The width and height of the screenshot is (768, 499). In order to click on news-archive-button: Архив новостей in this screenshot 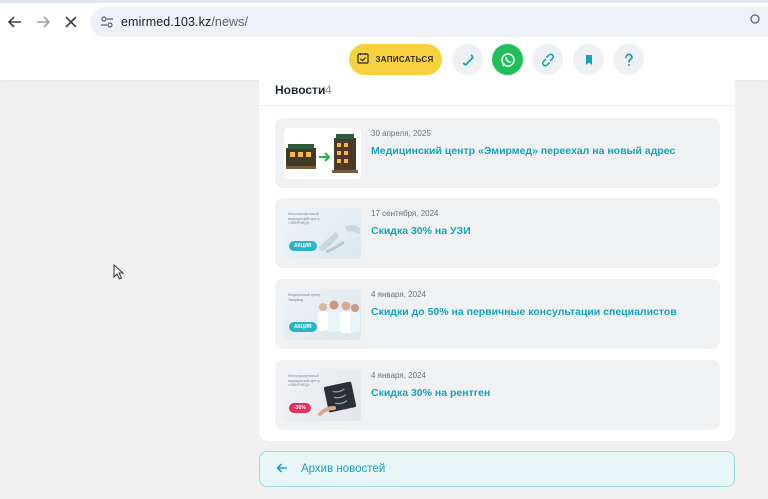, I will do `click(497, 469)`.